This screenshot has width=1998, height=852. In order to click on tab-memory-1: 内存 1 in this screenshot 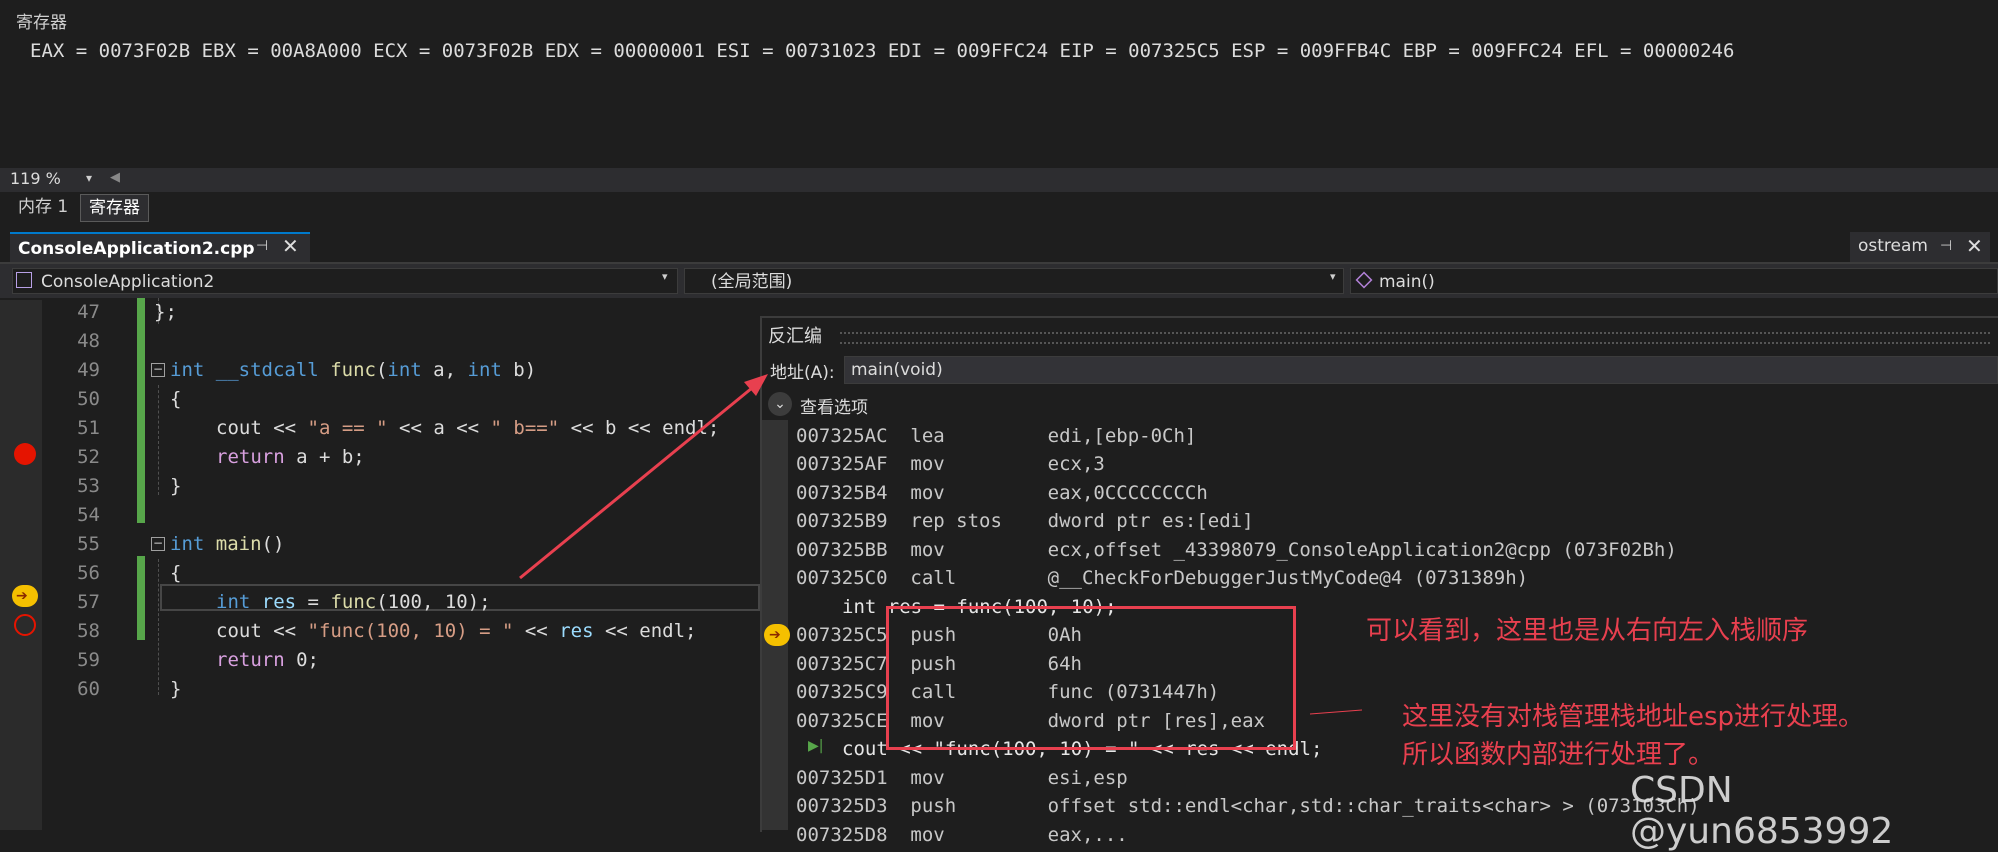, I will do `click(43, 207)`.